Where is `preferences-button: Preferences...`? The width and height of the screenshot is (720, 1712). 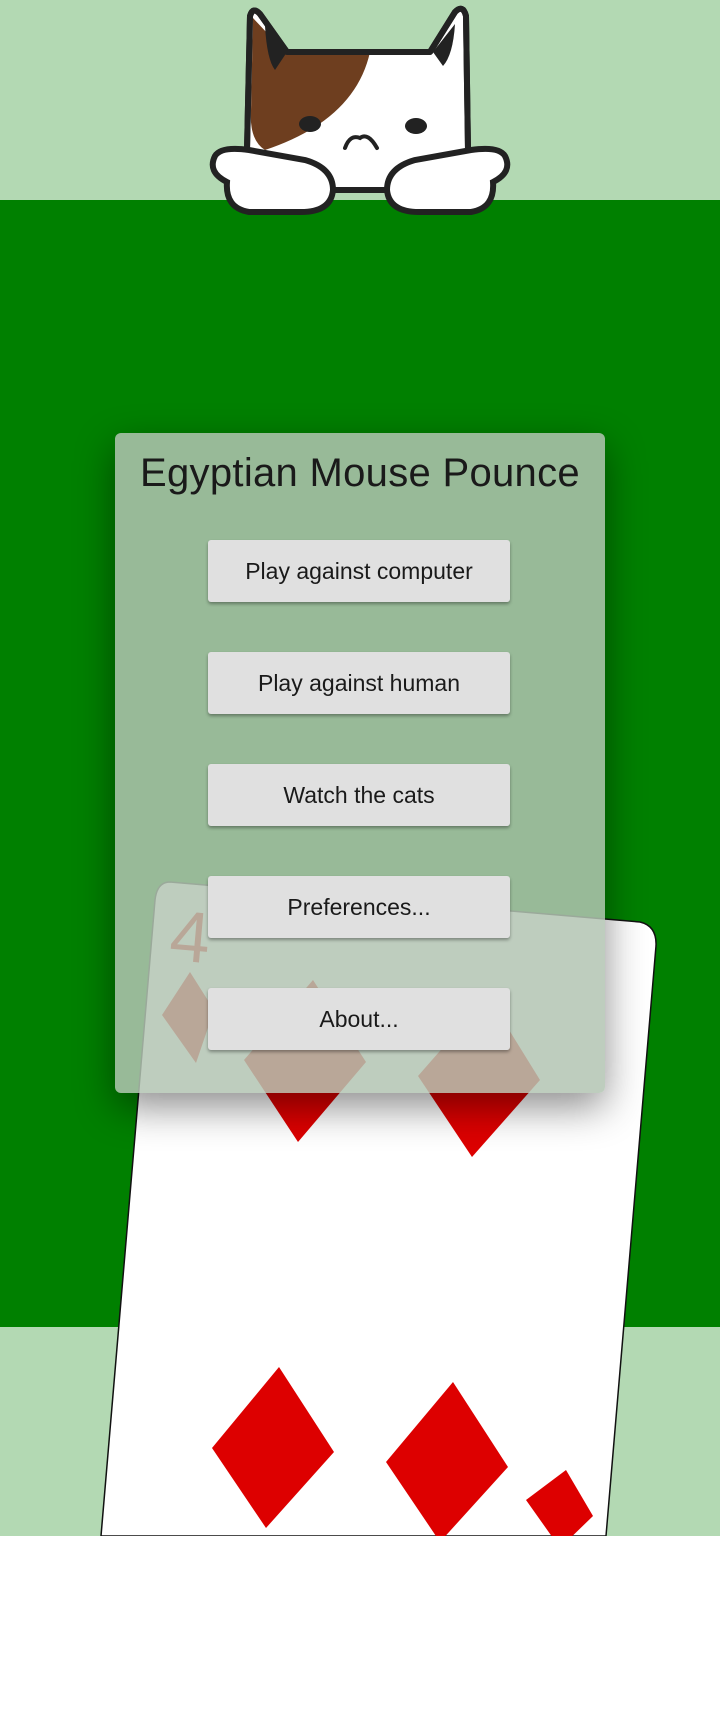 preferences-button: Preferences... is located at coordinates (359, 907).